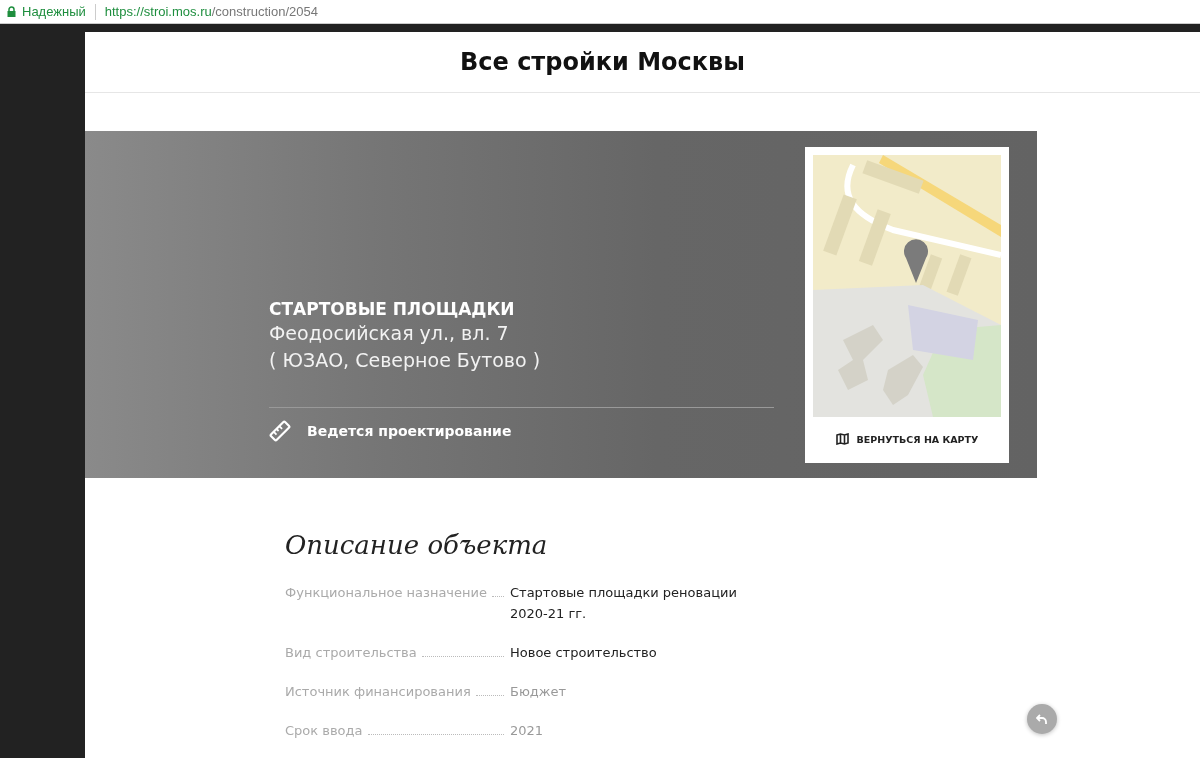 The image size is (1200, 758). I want to click on ruler-icon, so click(280, 431).